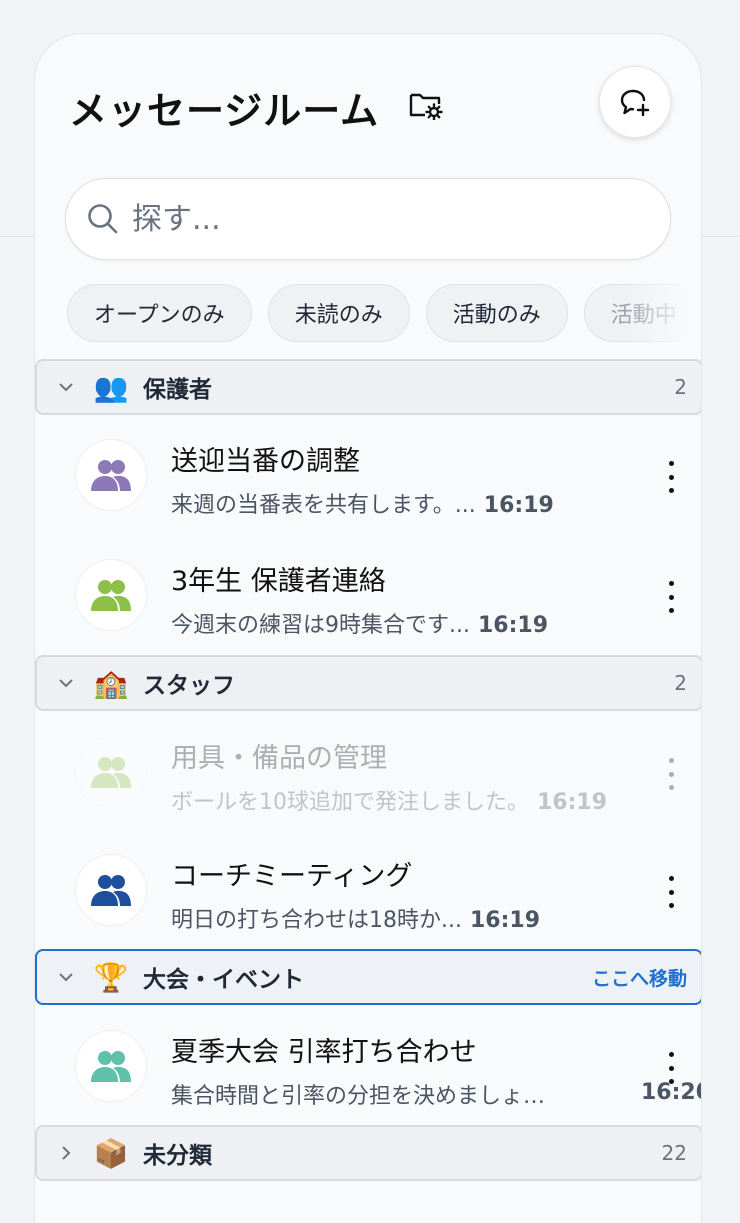 The height and width of the screenshot is (1223, 740). I want to click on room-preview: 今週末の練習は9時集合です... 16:19, so click(359, 623).